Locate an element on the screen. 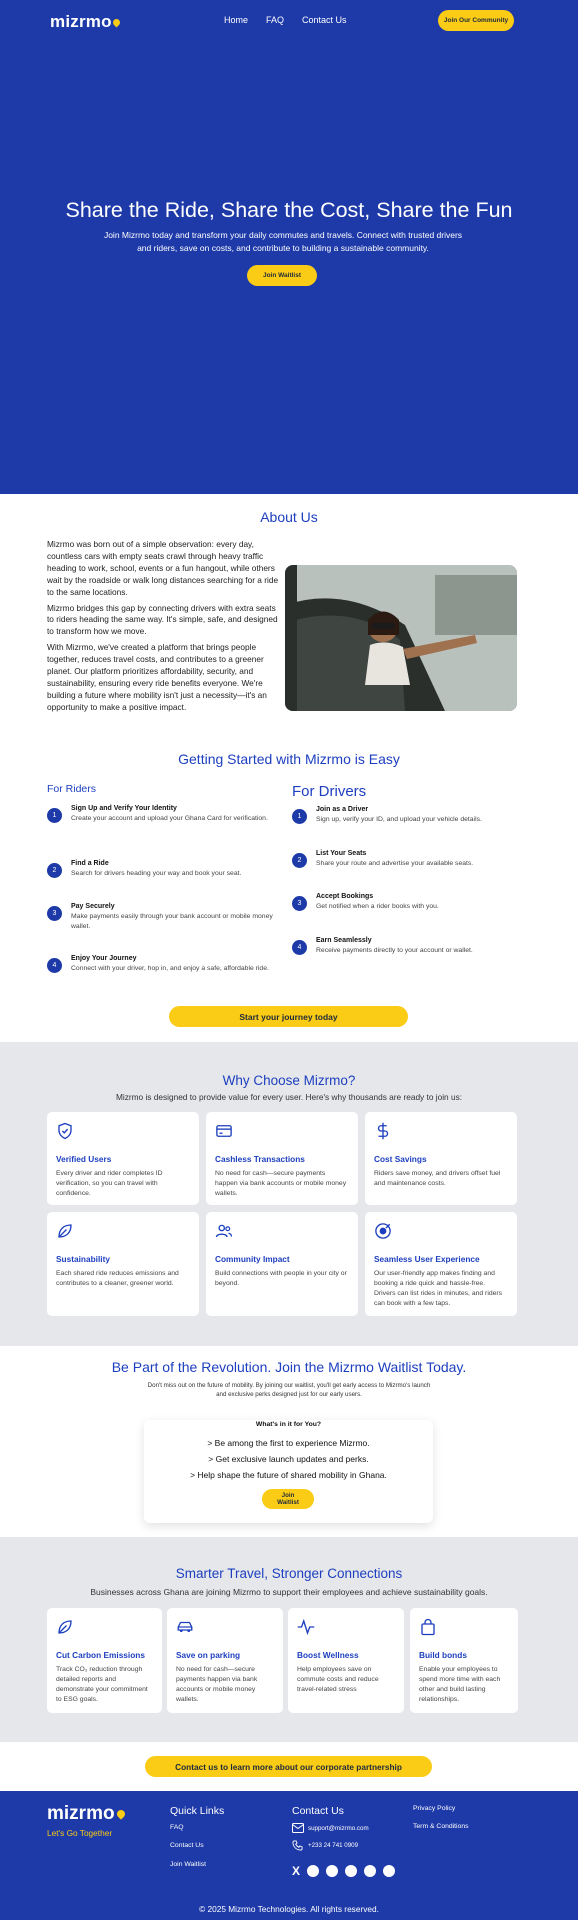 The image size is (578, 1920). nav-home: Home is located at coordinates (236, 20).